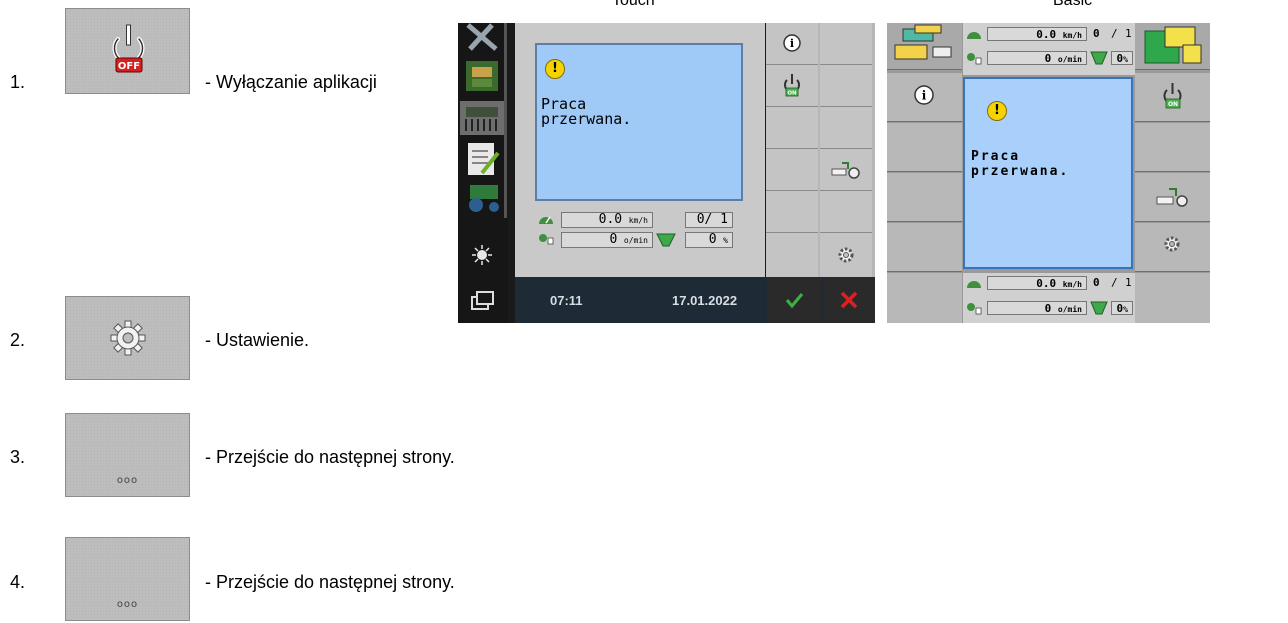  I want to click on basic-message-text: Praca przerwana., so click(1020, 164).